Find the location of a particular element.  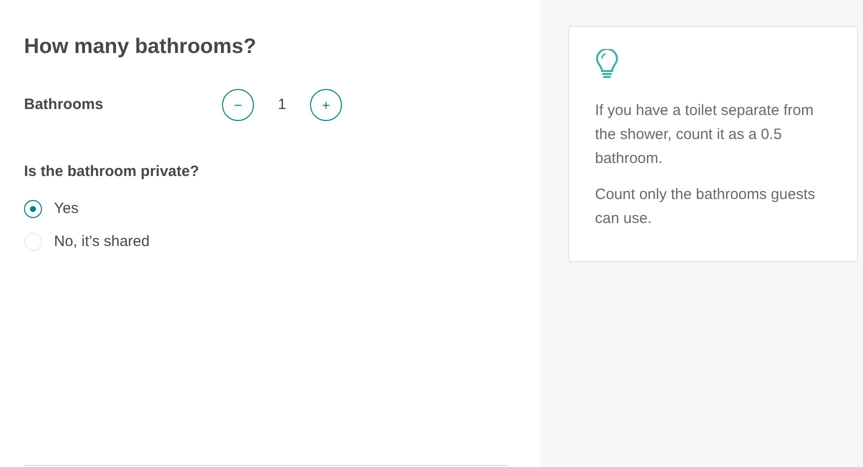

page-heading: How many bathrooms? is located at coordinates (141, 47).